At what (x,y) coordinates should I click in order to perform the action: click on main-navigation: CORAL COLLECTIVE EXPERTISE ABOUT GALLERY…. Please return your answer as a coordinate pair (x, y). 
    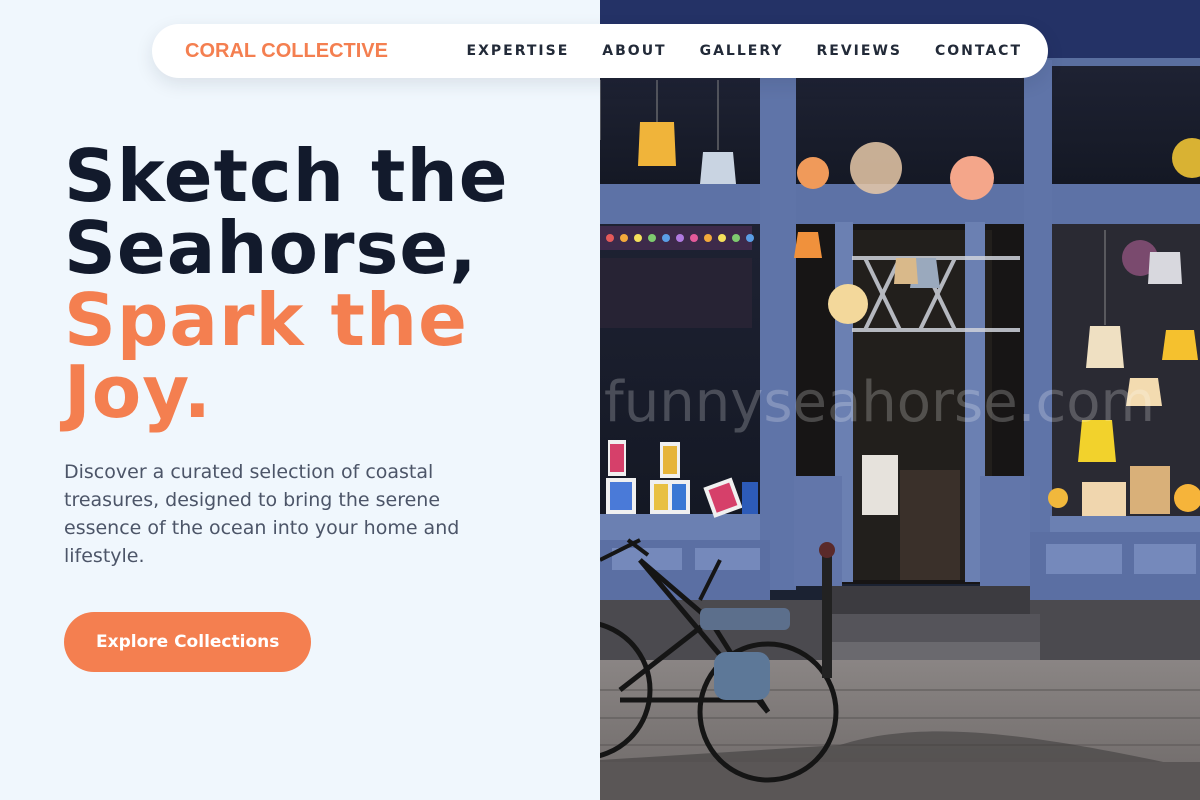
    Looking at the image, I should click on (600, 51).